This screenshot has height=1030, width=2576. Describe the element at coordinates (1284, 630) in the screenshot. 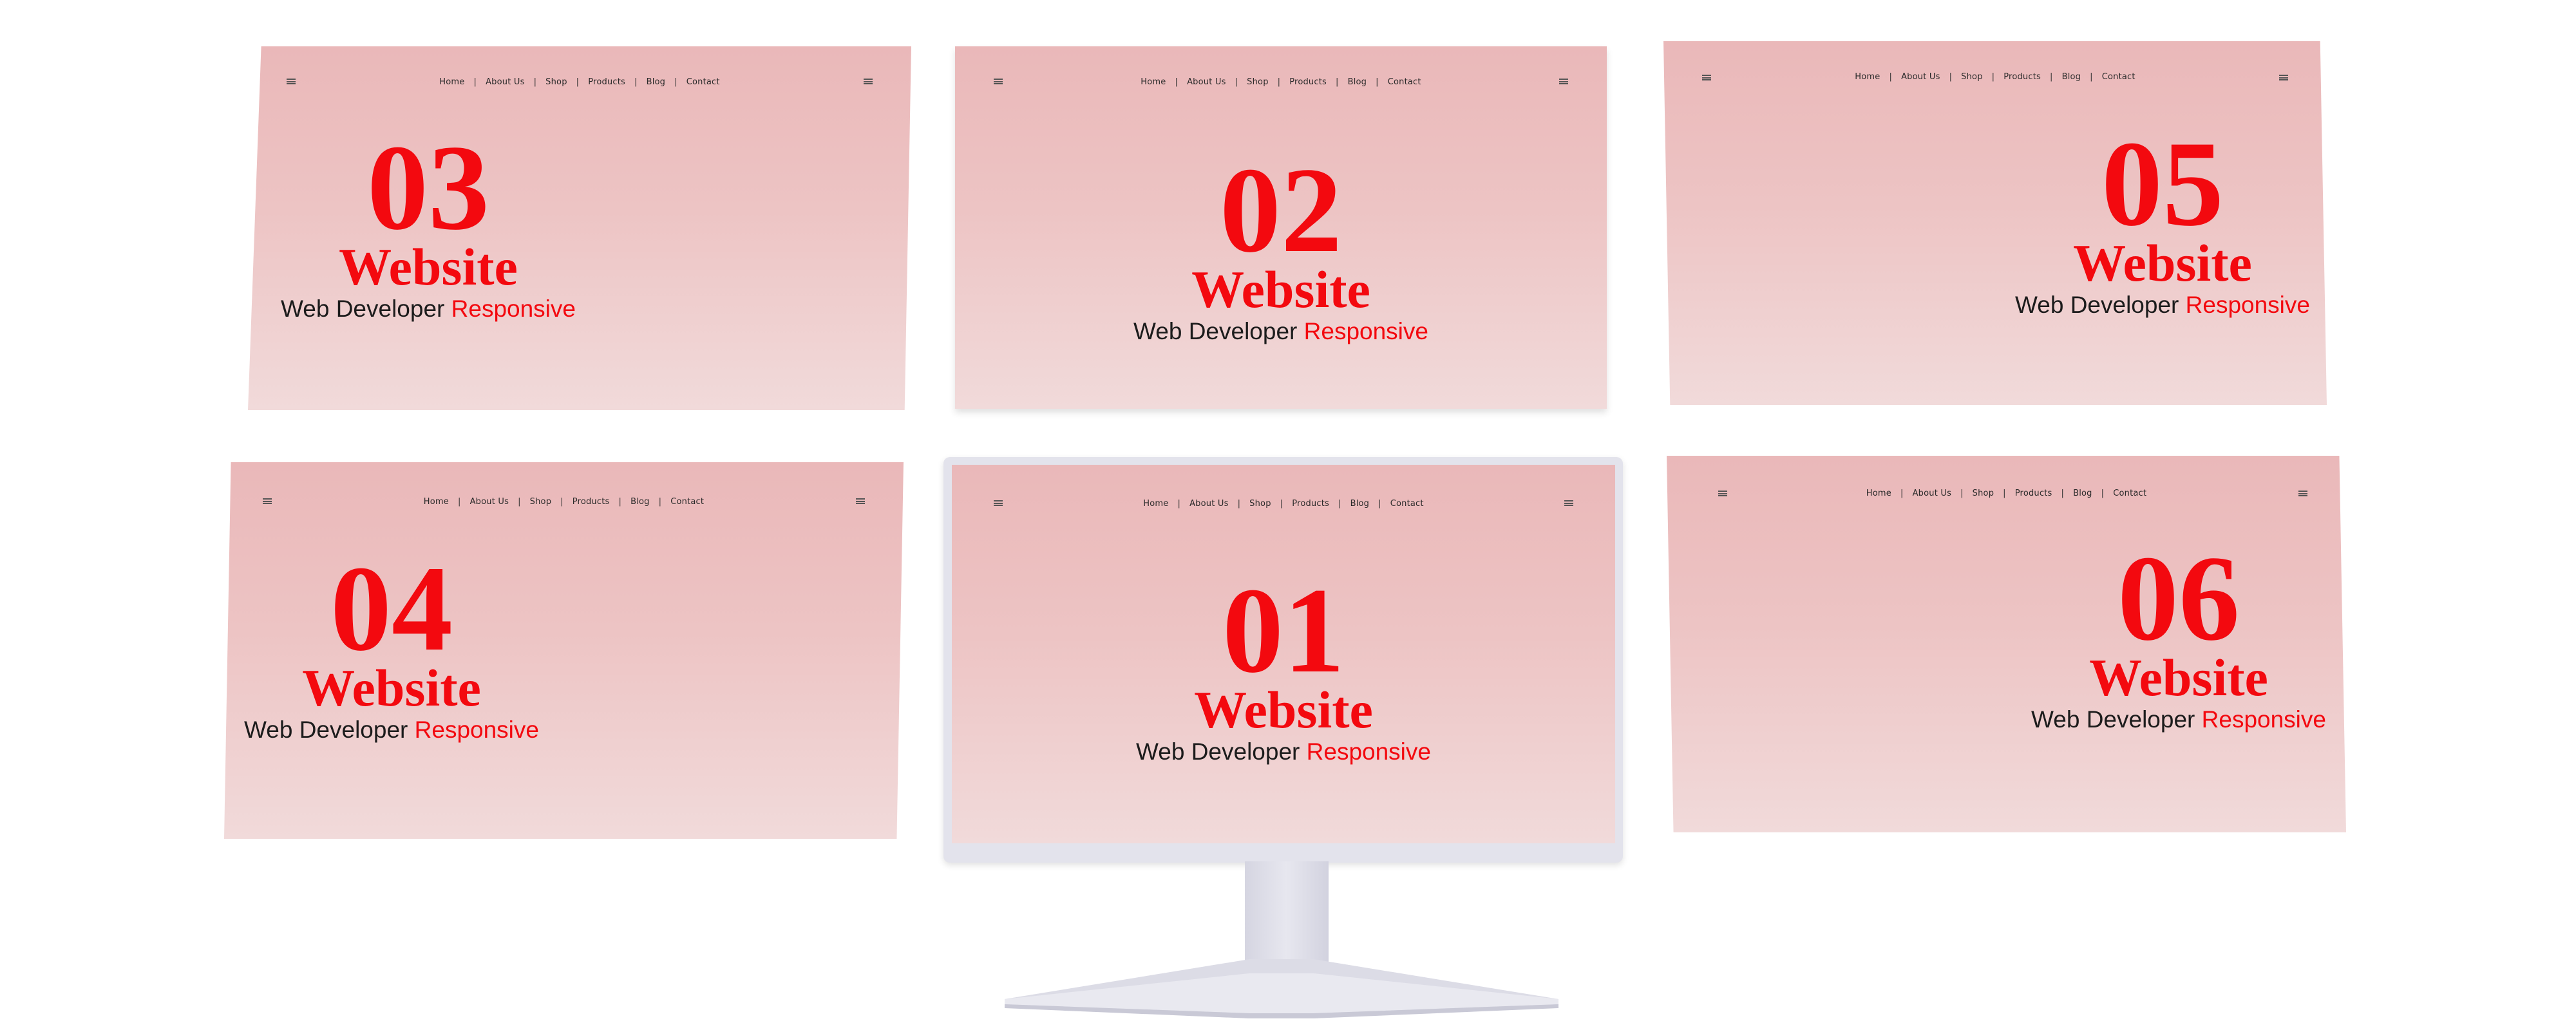

I see `panel-number: 01` at that location.